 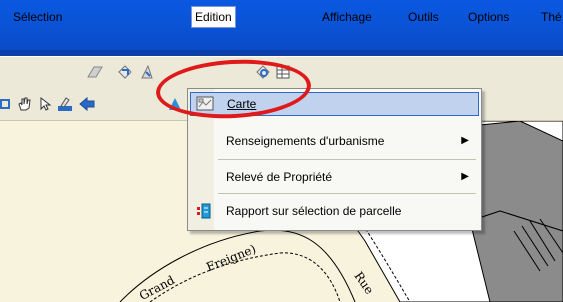 What do you see at coordinates (45, 104) in the screenshot?
I see `pointer-icon` at bounding box center [45, 104].